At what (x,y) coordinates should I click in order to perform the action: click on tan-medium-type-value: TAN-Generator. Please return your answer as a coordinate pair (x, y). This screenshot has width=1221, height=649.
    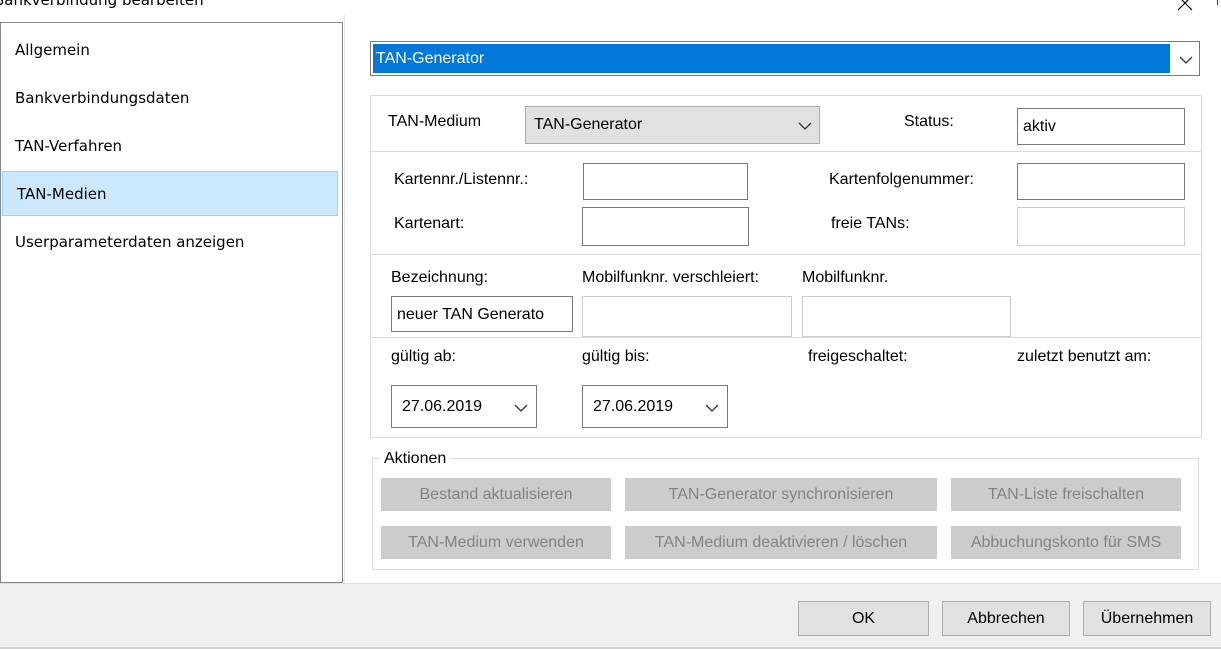
    Looking at the image, I should click on (588, 124).